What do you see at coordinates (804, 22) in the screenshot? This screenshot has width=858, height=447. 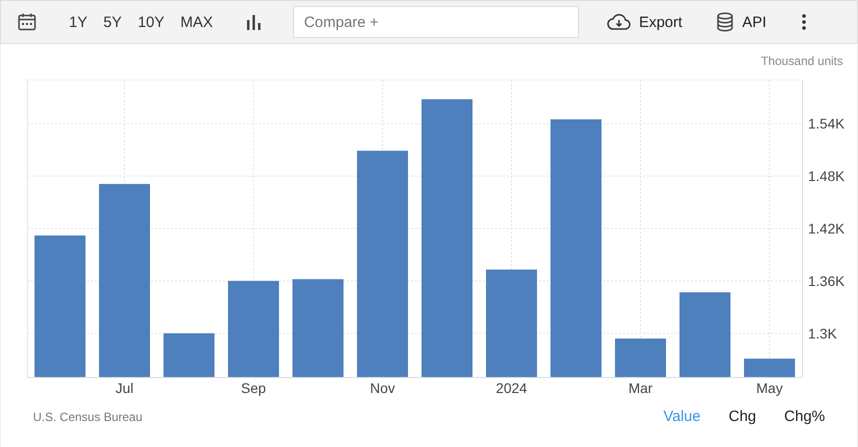 I see `more-icon` at bounding box center [804, 22].